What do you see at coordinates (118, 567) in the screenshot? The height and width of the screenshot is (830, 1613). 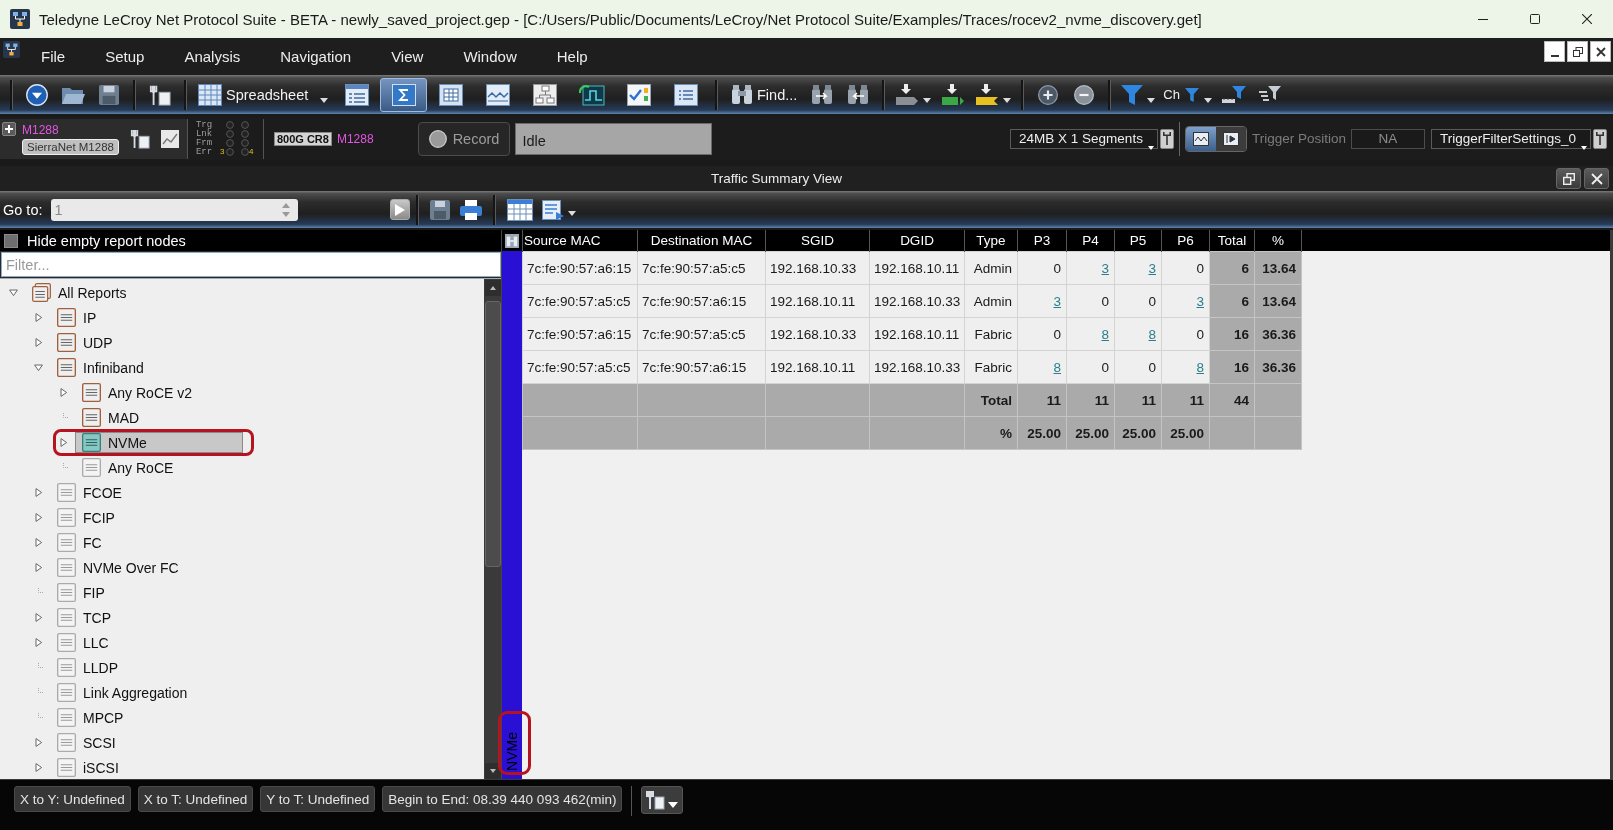 I see `tree-item: NVMe Over FC` at bounding box center [118, 567].